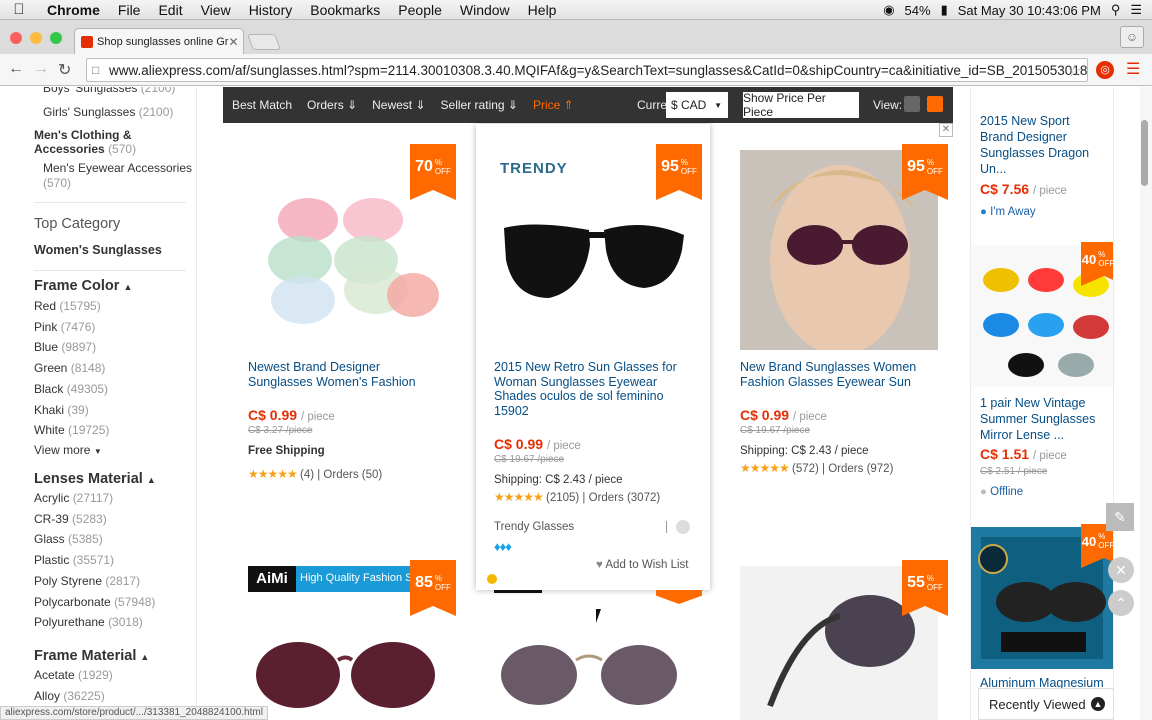 Image resolution: width=1152 pixels, height=720 pixels. I want to click on currency-select: $ CAD ▼, so click(697, 105).